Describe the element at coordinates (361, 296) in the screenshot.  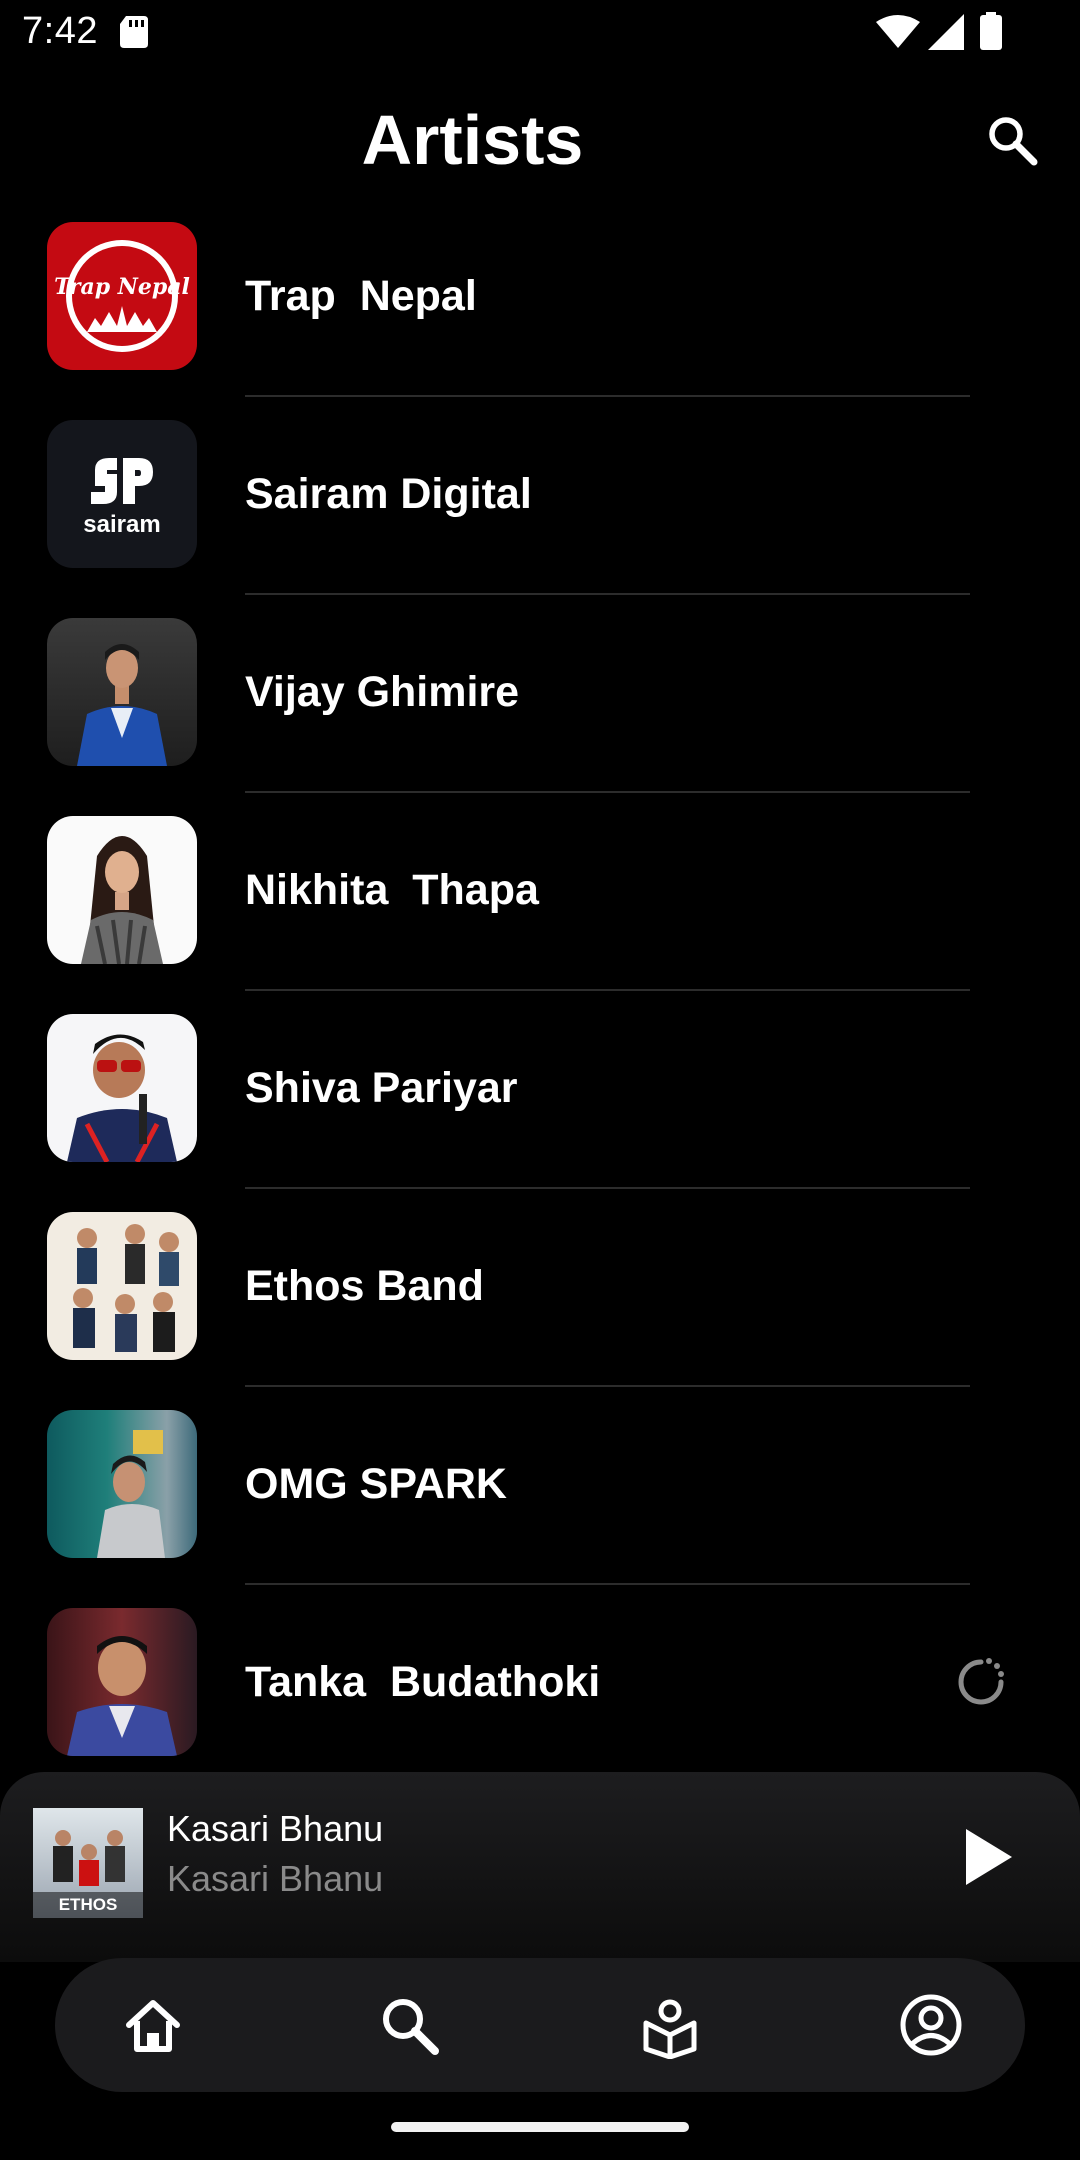
I see `artist-name: Trap Nepal` at that location.